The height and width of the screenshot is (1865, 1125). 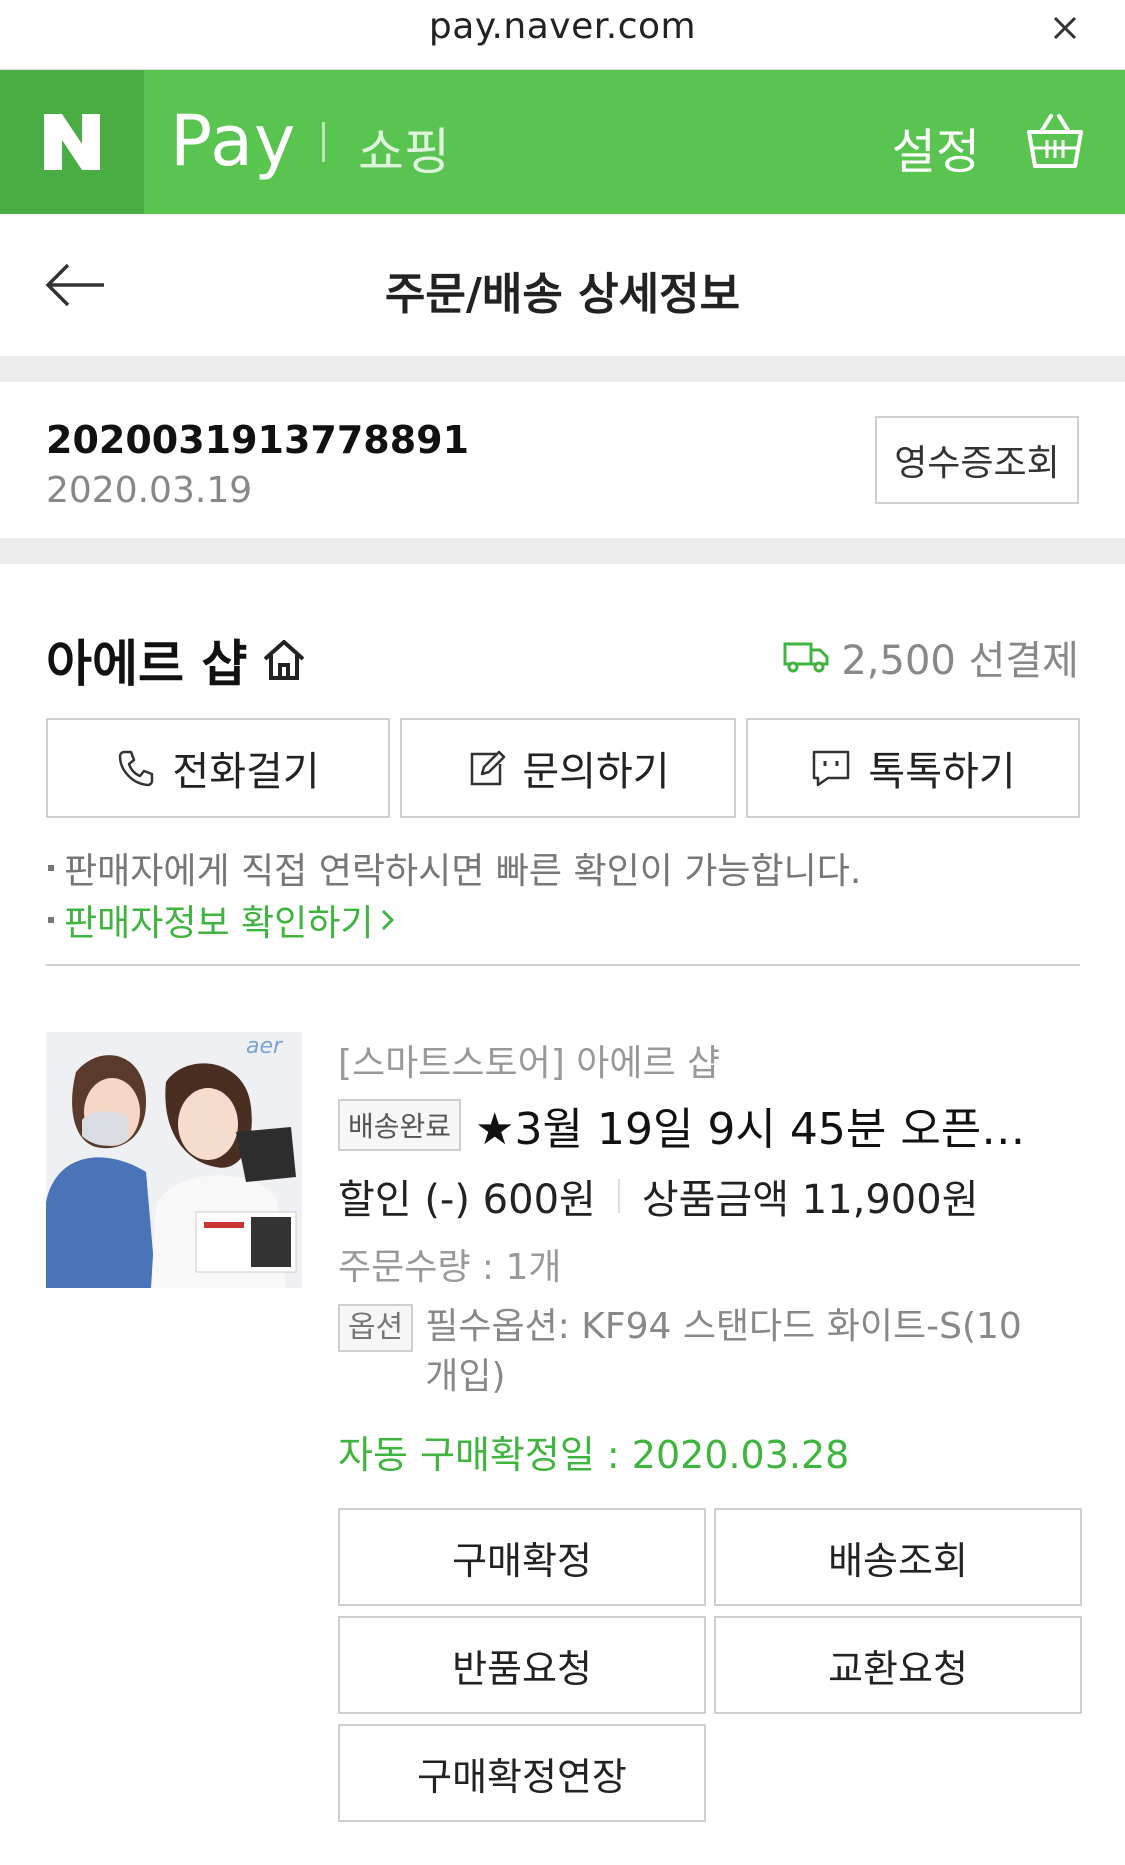 I want to click on browser-url-bar: pay.naver.com, so click(x=562, y=35).